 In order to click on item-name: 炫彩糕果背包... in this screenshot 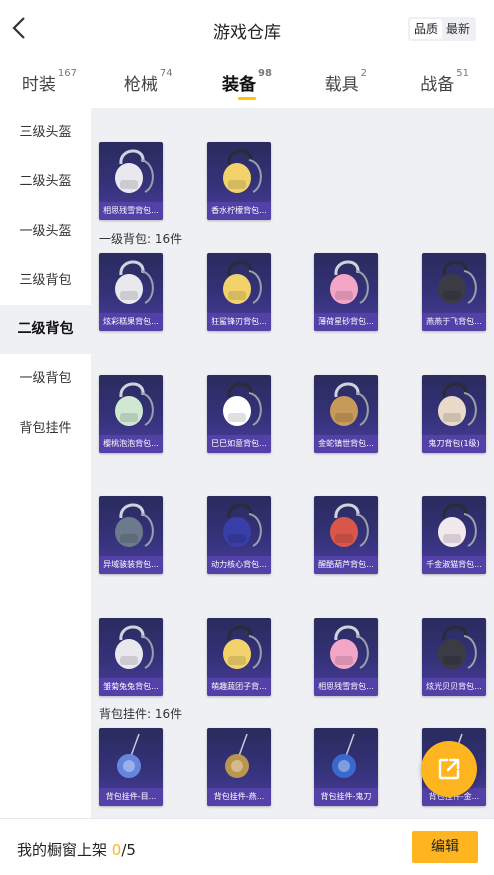, I will do `click(131, 322)`.